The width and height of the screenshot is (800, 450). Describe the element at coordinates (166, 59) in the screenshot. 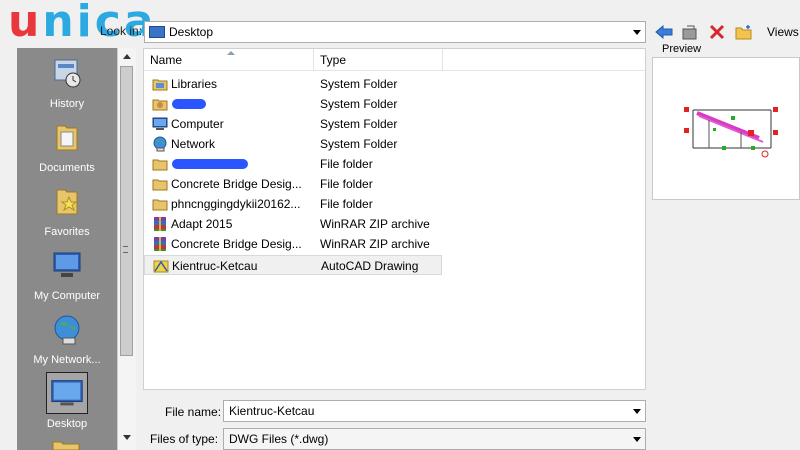

I see `column-header-name: Name` at that location.